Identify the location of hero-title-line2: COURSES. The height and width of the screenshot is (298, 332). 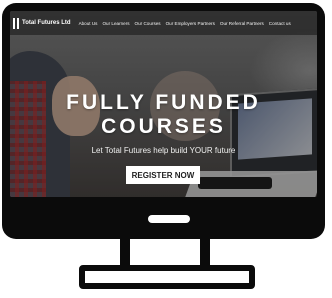
(163, 126).